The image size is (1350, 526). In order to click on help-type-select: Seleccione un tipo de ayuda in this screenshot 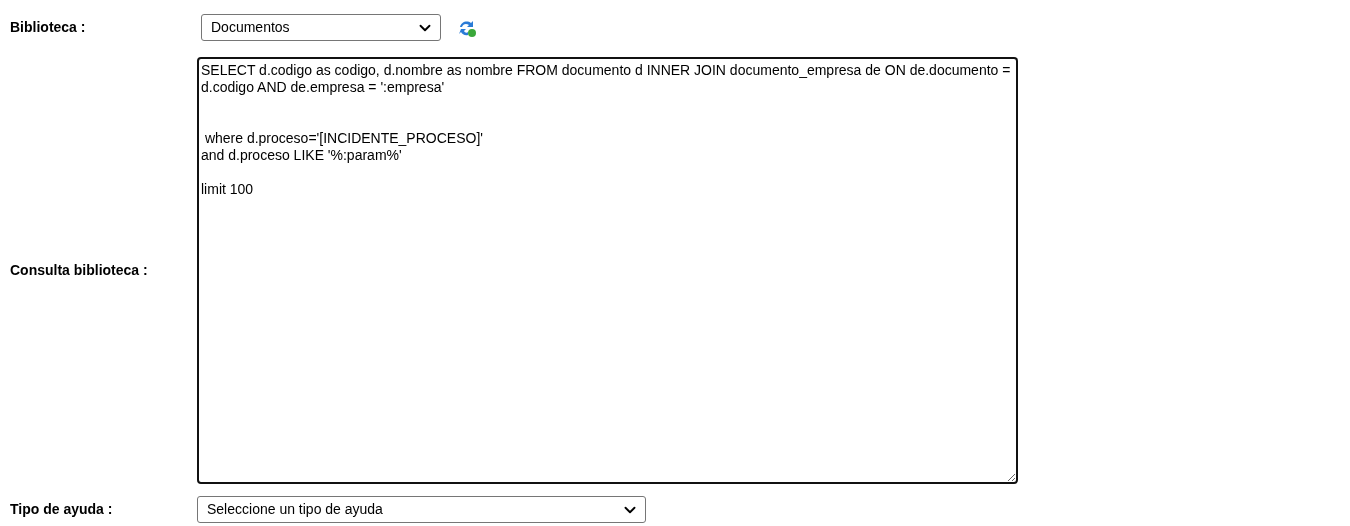, I will do `click(421, 509)`.